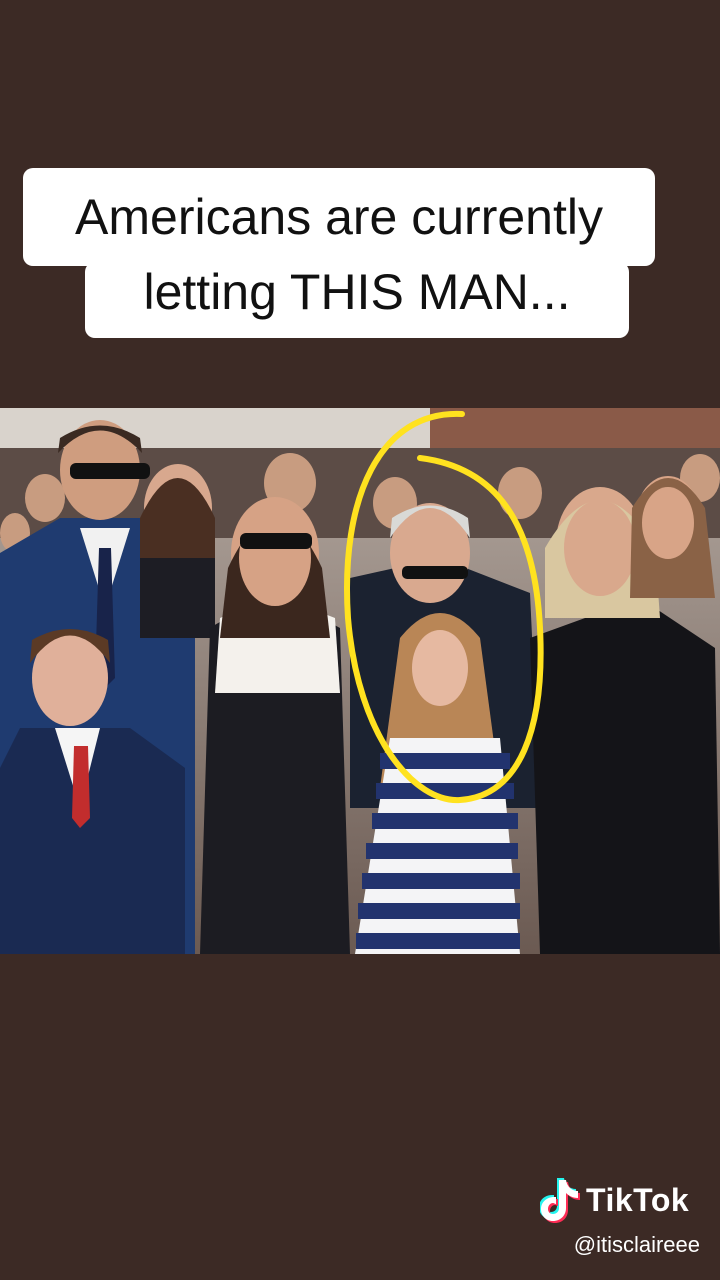  I want to click on tiktok-note-icon, so click(560, 1200).